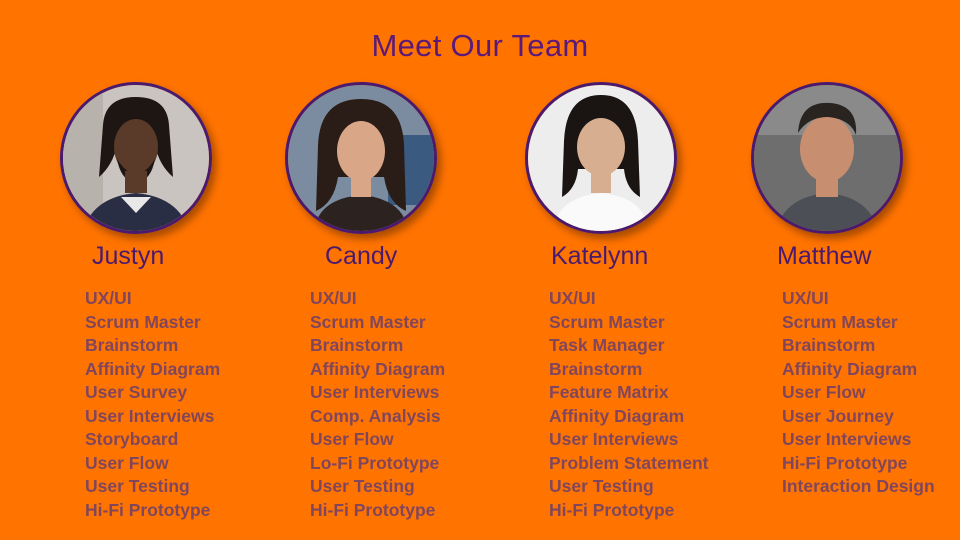 The image size is (960, 540). I want to click on role-item: Interaction Design, so click(858, 486).